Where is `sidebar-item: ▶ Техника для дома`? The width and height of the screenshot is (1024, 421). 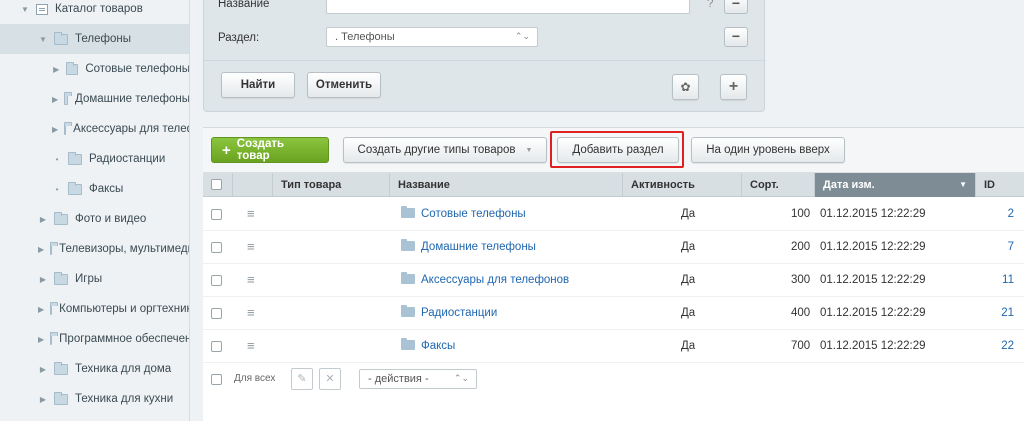 sidebar-item: ▶ Техника для дома is located at coordinates (94, 369).